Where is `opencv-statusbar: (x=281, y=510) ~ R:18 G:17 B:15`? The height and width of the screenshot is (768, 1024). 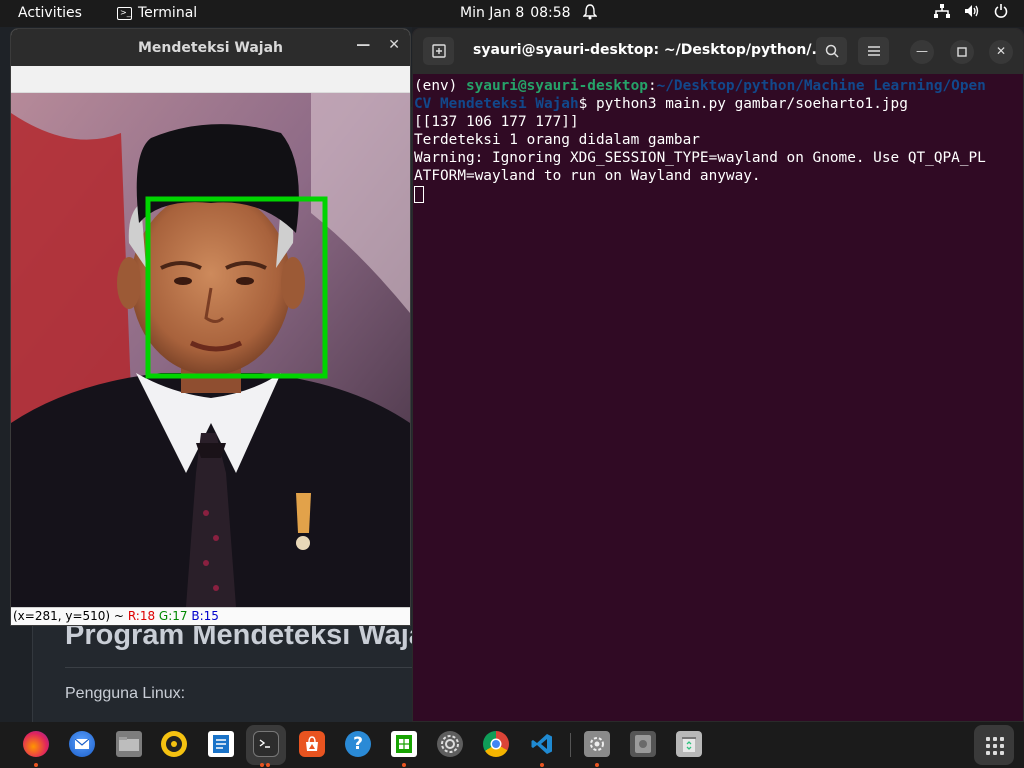
opencv-statusbar: (x=281, y=510) ~ R:18 G:17 B:15 is located at coordinates (210, 616).